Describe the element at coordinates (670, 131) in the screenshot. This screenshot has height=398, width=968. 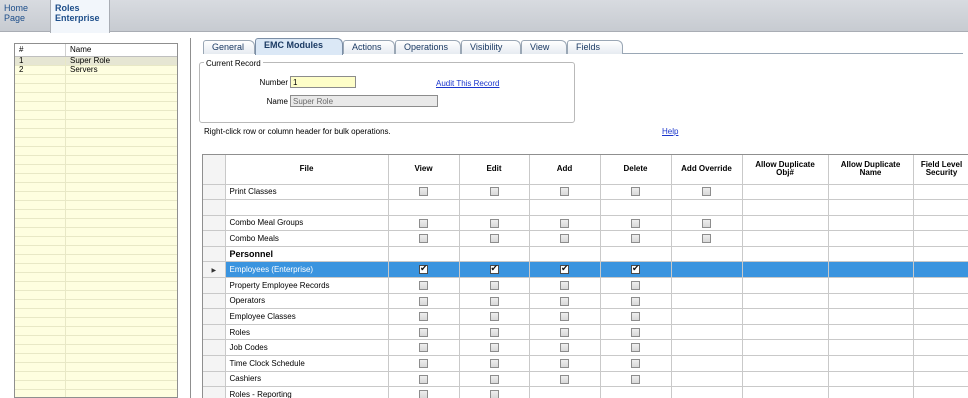
I see `help-link: Help` at that location.